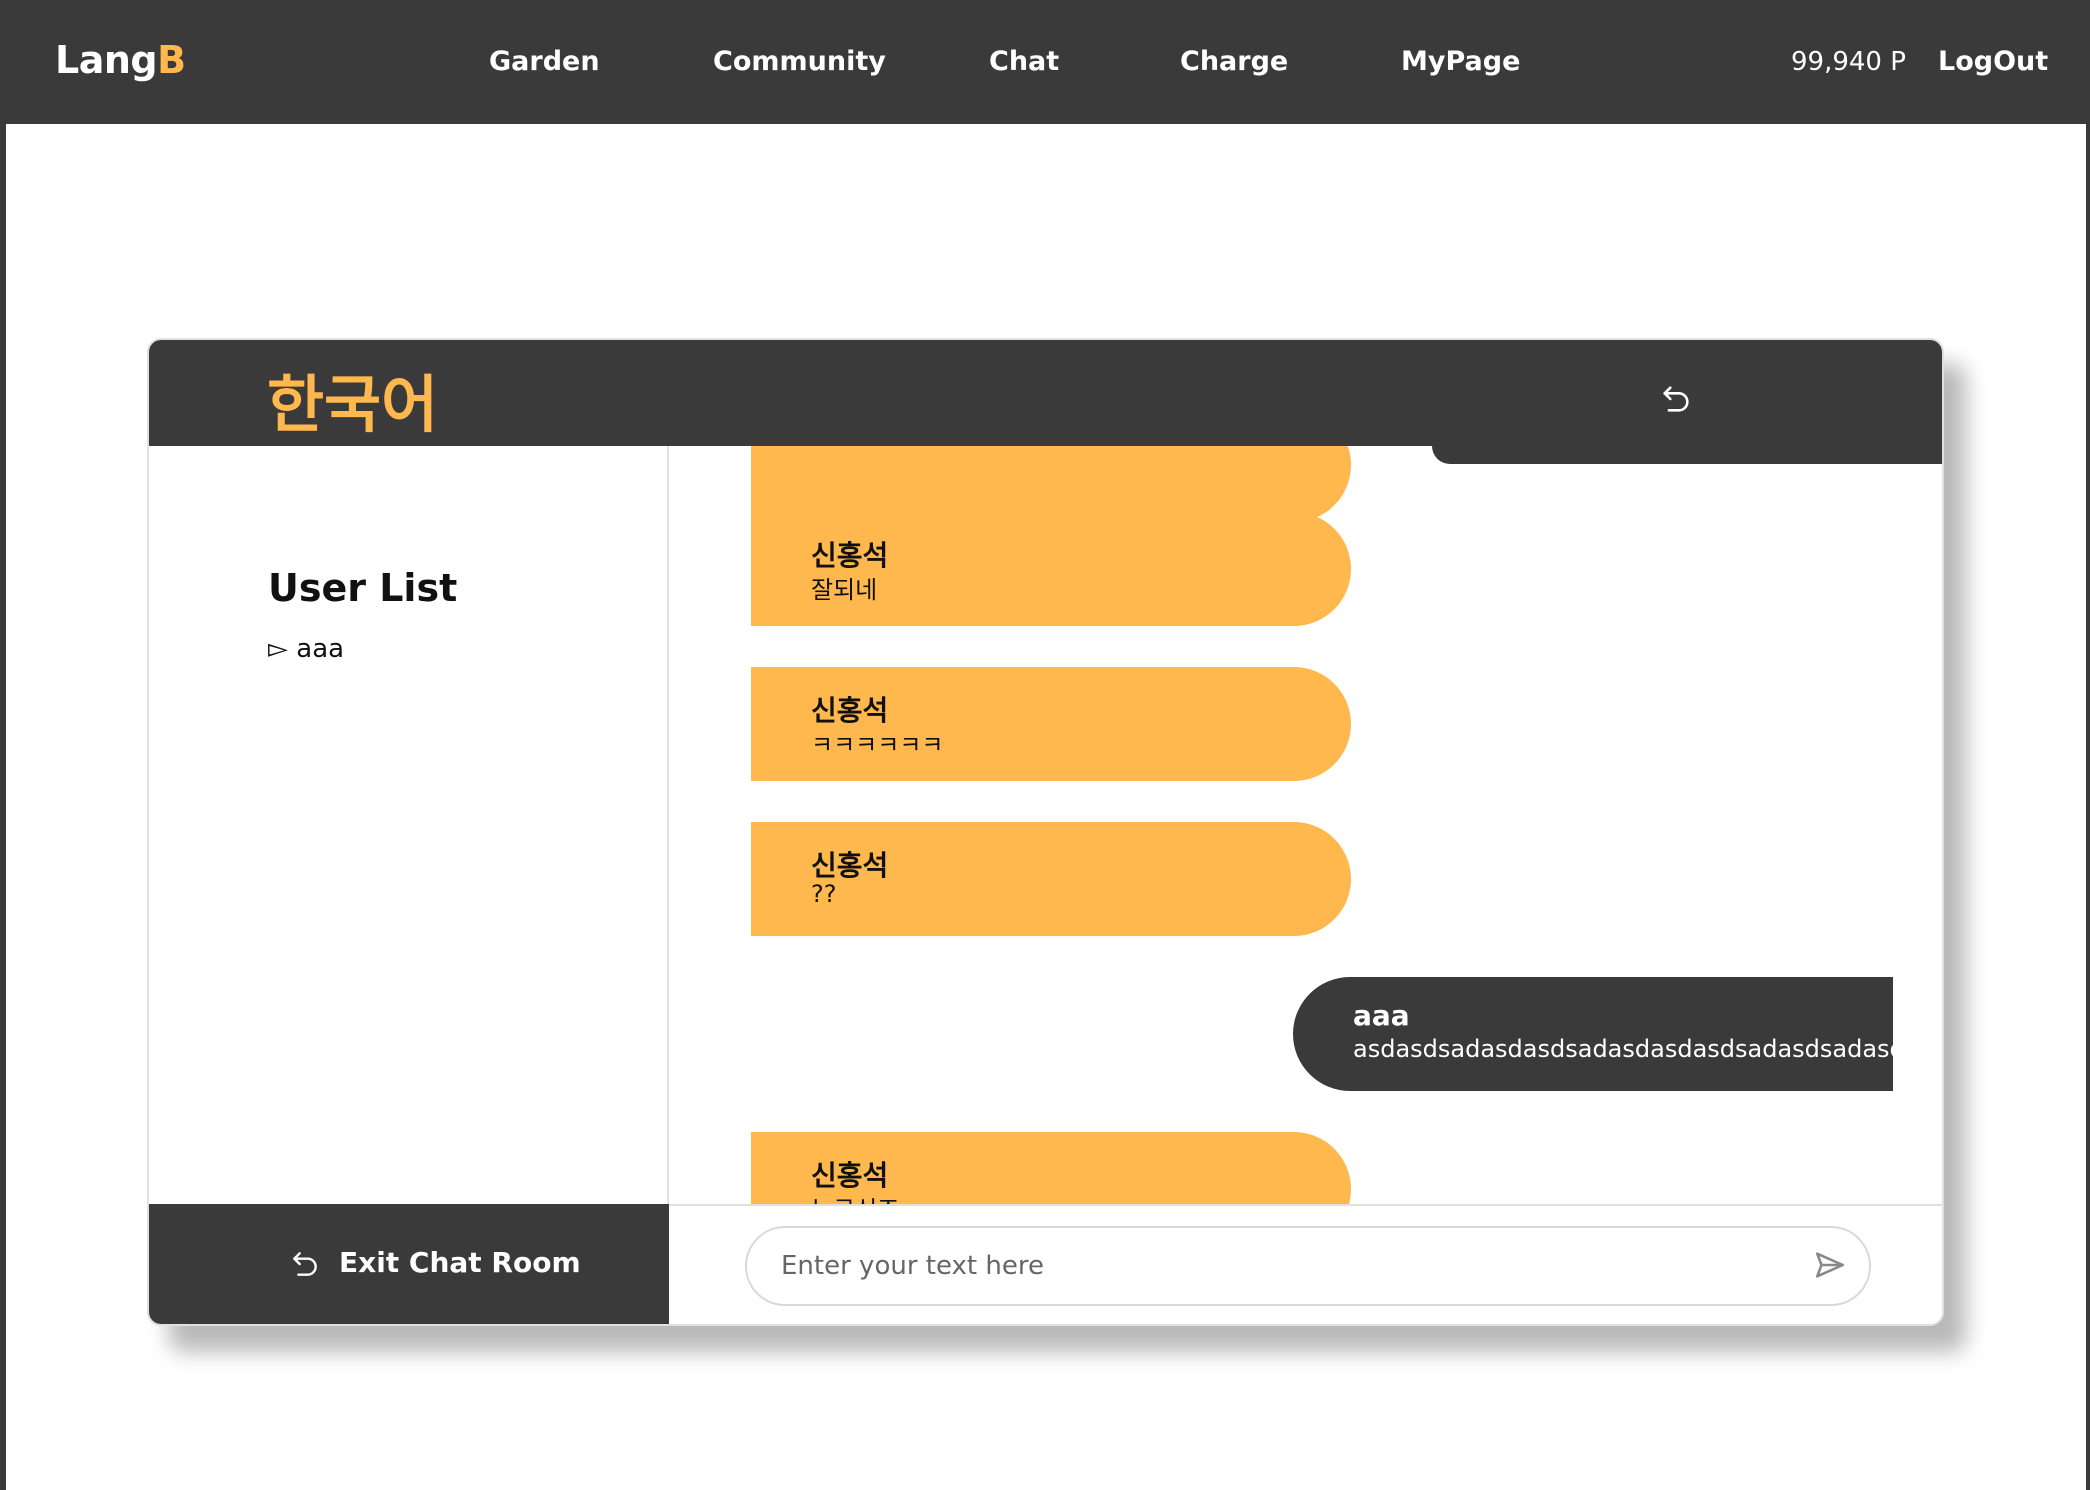 The image size is (2090, 1490). Describe the element at coordinates (1993, 61) in the screenshot. I see `logout-button: LogOut` at that location.